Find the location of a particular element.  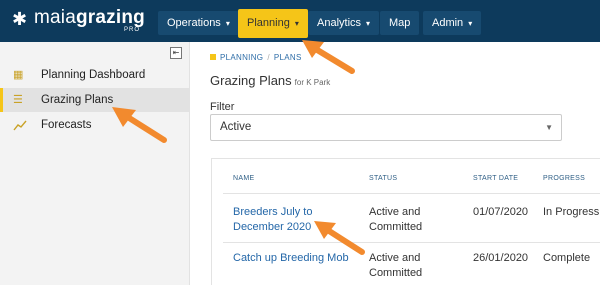

nav-map-label: Map is located at coordinates (400, 23).